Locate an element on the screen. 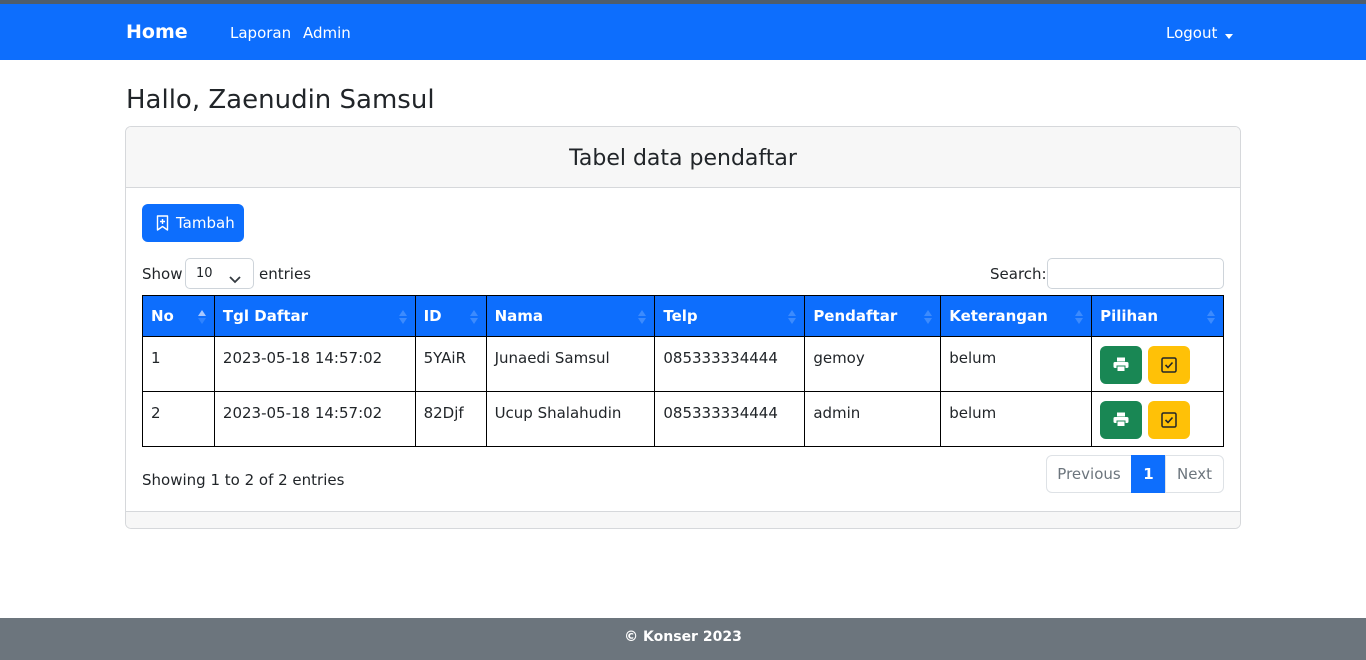 This screenshot has height=660, width=1366. card-footer is located at coordinates (683, 519).